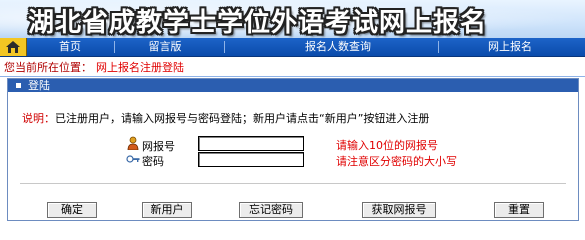 Image resolution: width=585 pixels, height=240 pixels. What do you see at coordinates (158, 146) in the screenshot?
I see `username-label: 网报号` at bounding box center [158, 146].